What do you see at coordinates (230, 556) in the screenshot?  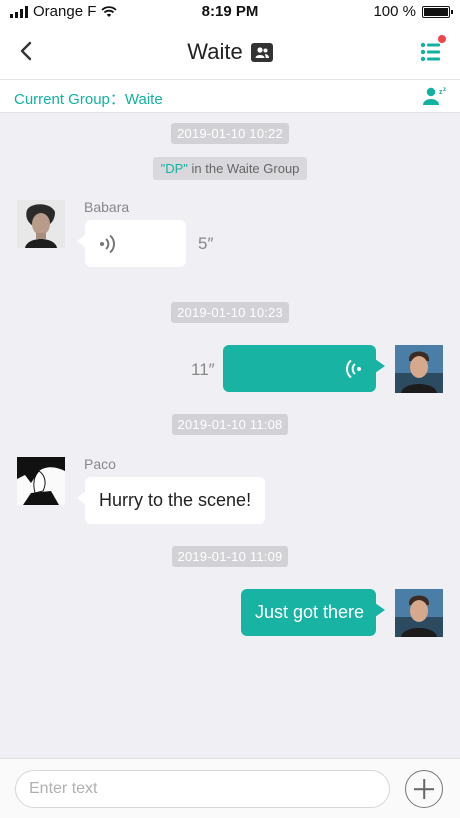 I see `timestamp: 2019-01-10 11:09` at bounding box center [230, 556].